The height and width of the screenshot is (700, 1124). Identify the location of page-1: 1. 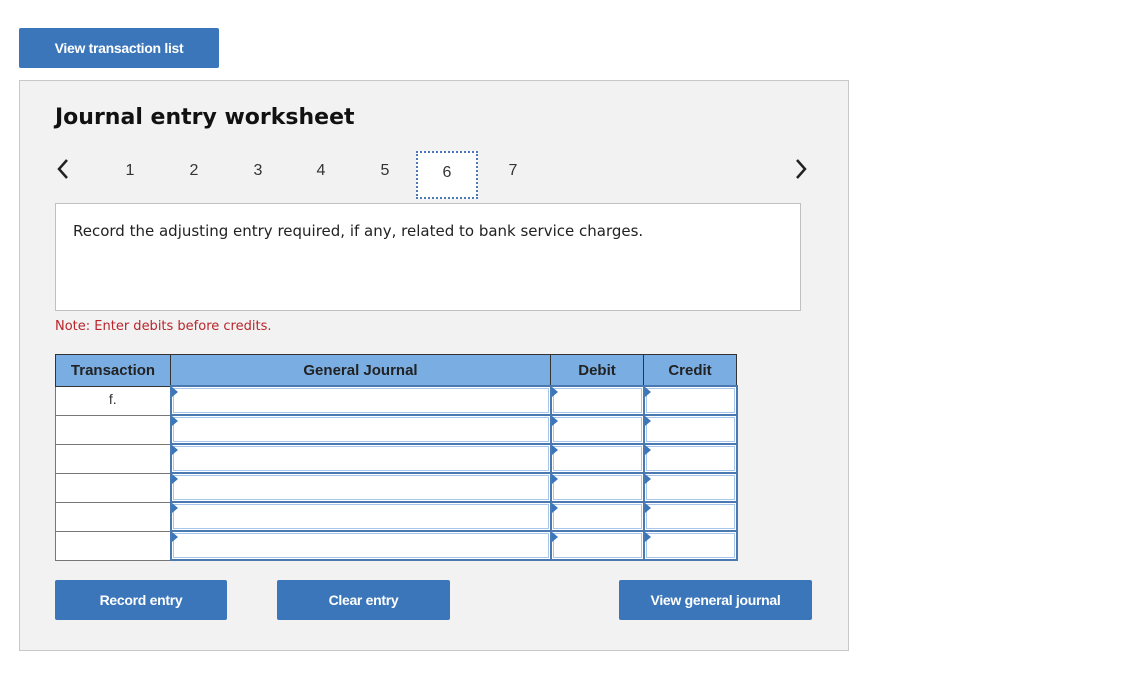
(130, 171).